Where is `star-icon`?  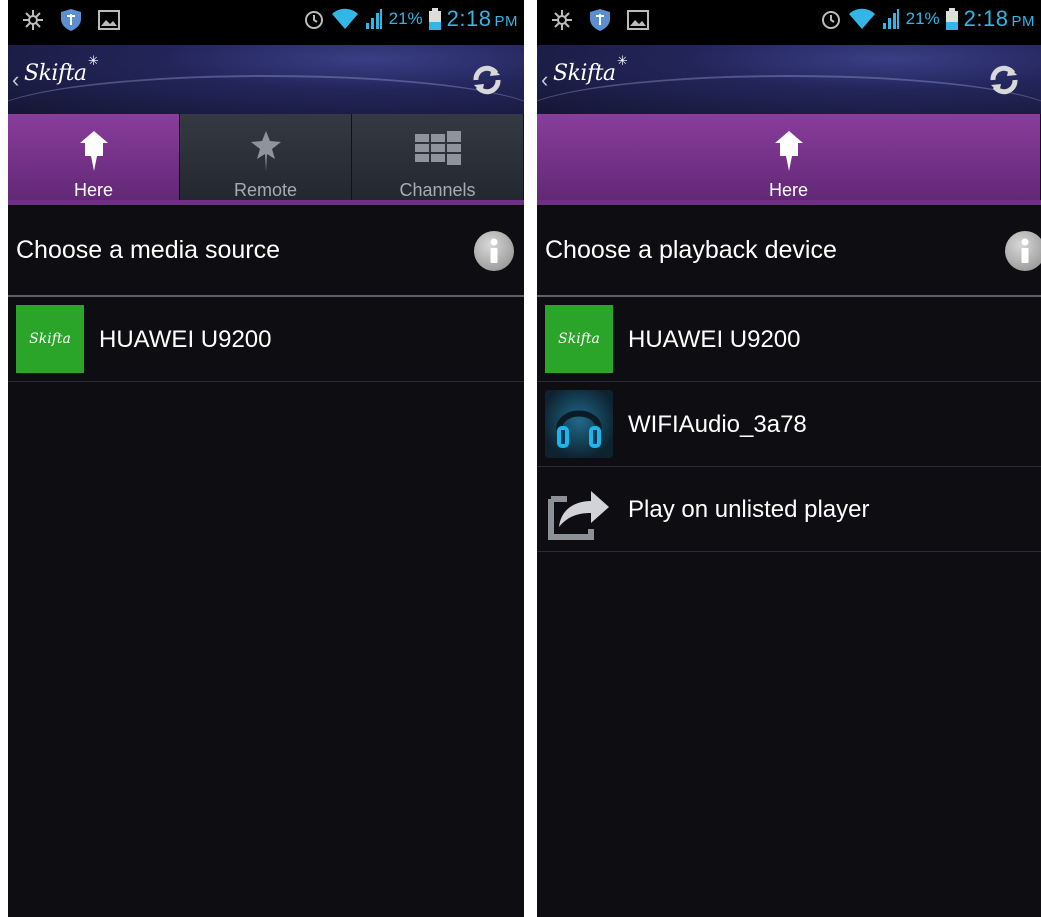
star-icon is located at coordinates (266, 150).